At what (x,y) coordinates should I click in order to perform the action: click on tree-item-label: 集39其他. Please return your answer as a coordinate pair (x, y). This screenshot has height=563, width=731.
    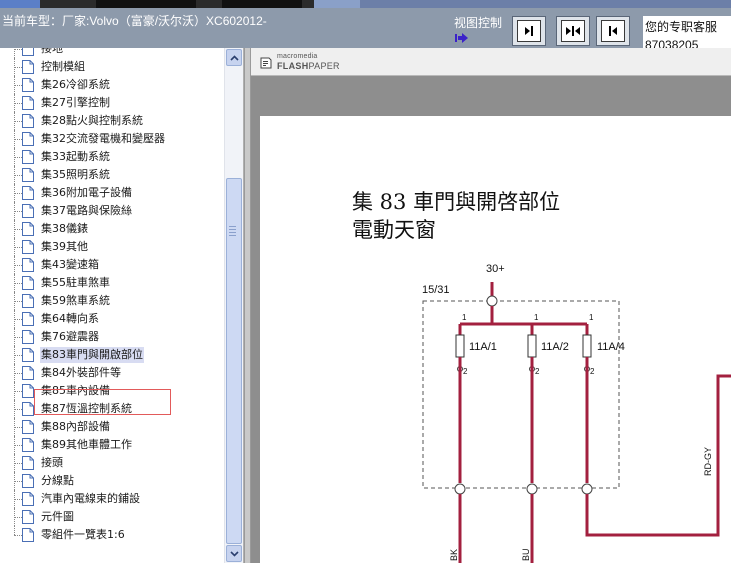
    Looking at the image, I should click on (64, 246).